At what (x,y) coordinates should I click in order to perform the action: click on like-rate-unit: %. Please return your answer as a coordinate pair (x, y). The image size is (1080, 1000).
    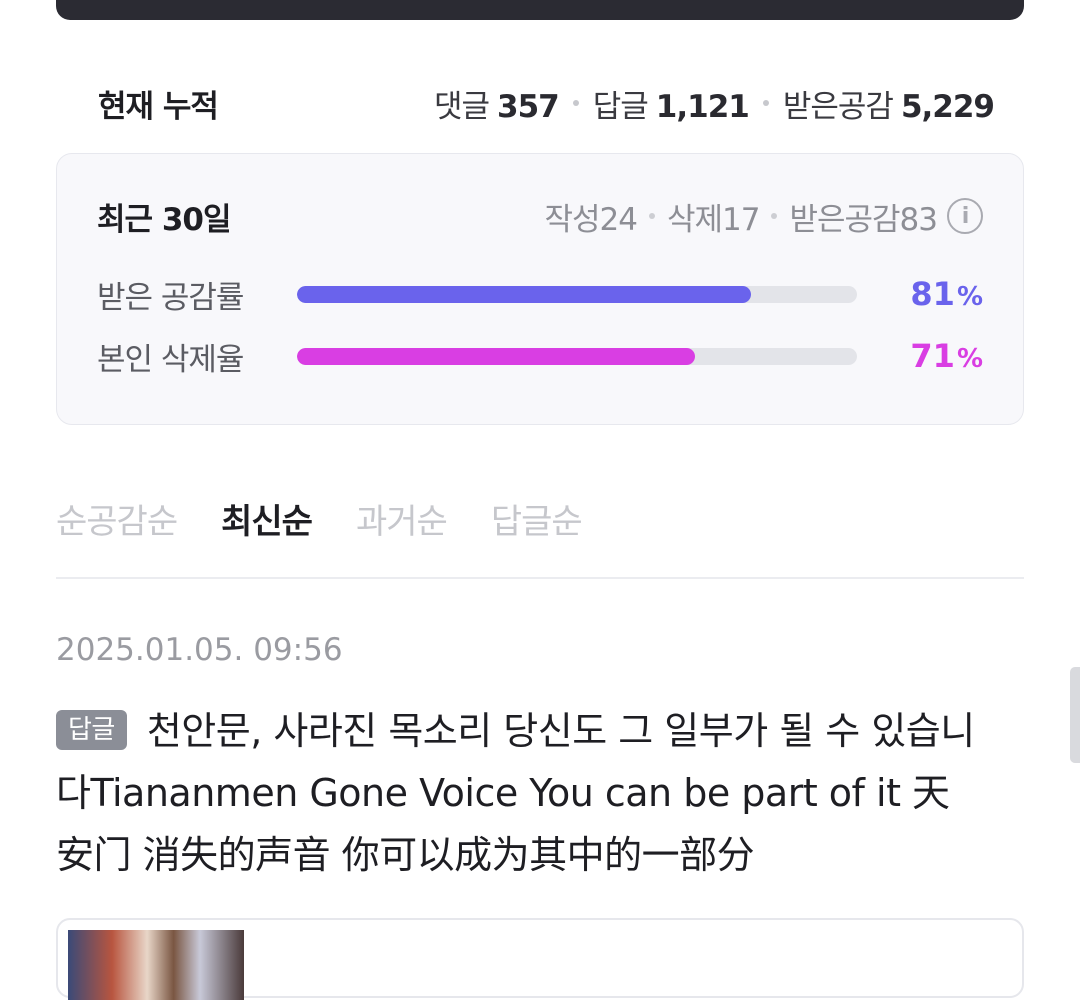
    Looking at the image, I should click on (969, 297).